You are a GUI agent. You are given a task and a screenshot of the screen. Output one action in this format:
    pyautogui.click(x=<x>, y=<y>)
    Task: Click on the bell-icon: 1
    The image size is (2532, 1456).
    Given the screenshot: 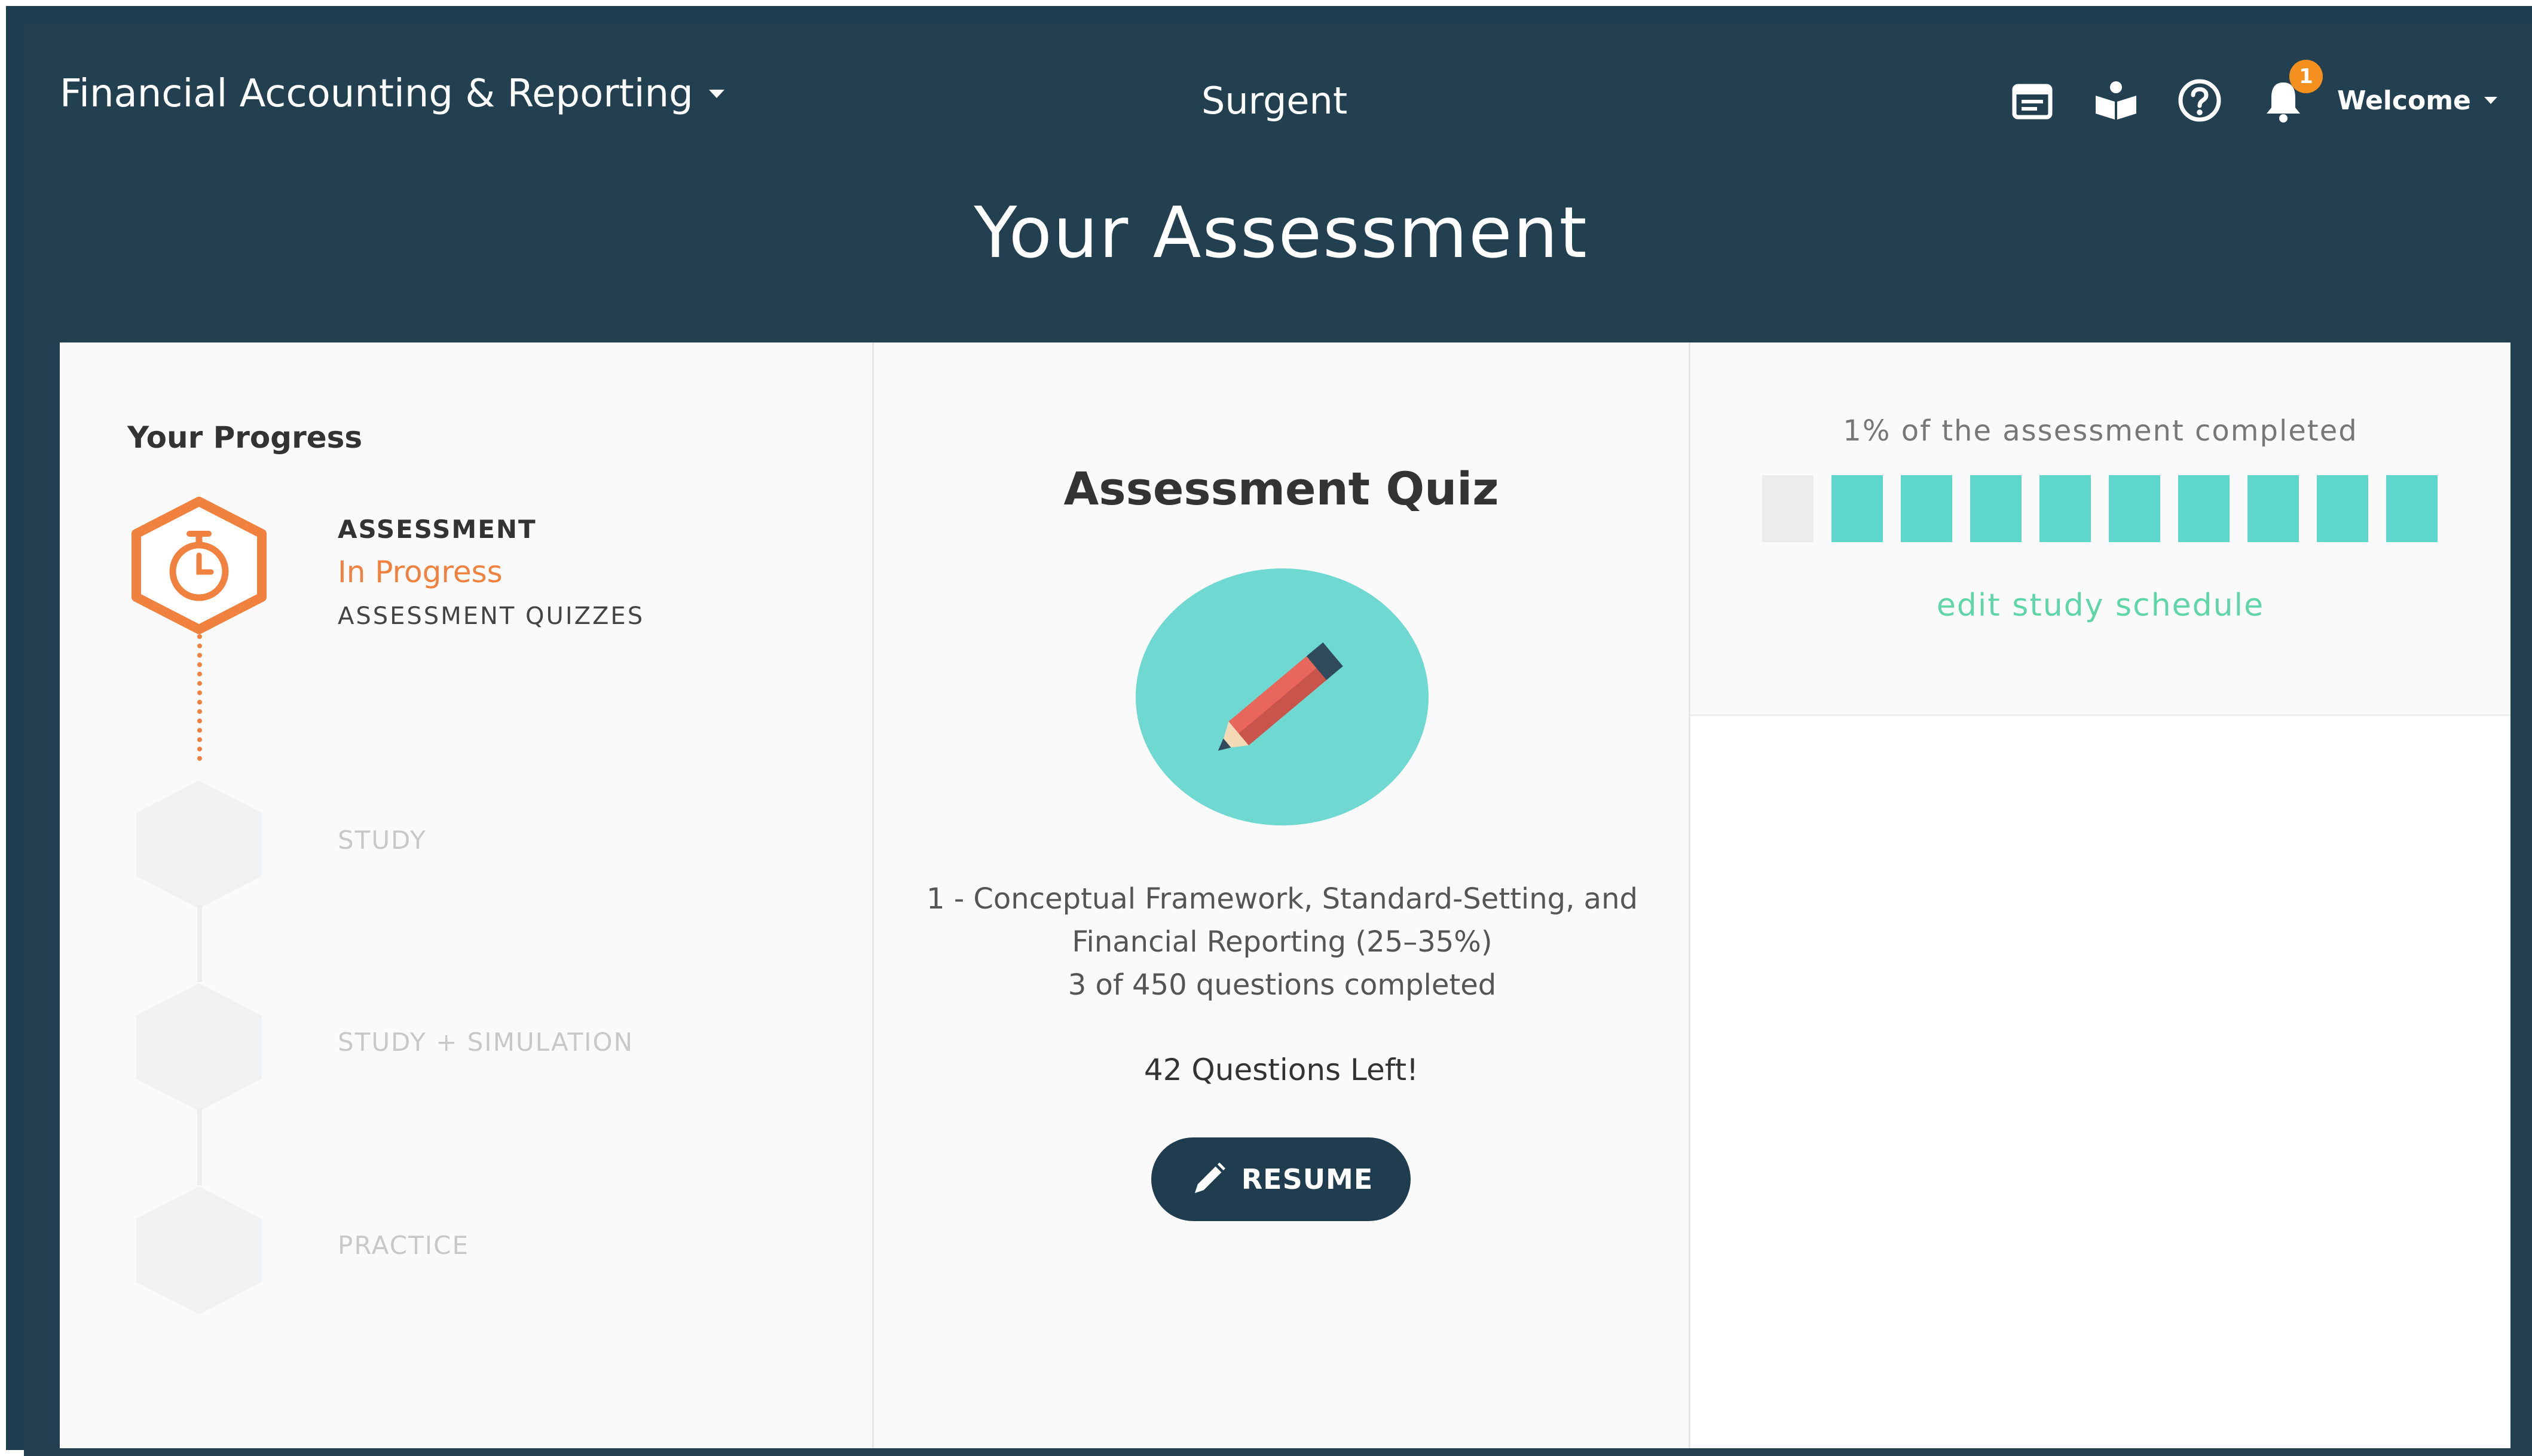 What is the action you would take?
    pyautogui.click(x=2291, y=92)
    